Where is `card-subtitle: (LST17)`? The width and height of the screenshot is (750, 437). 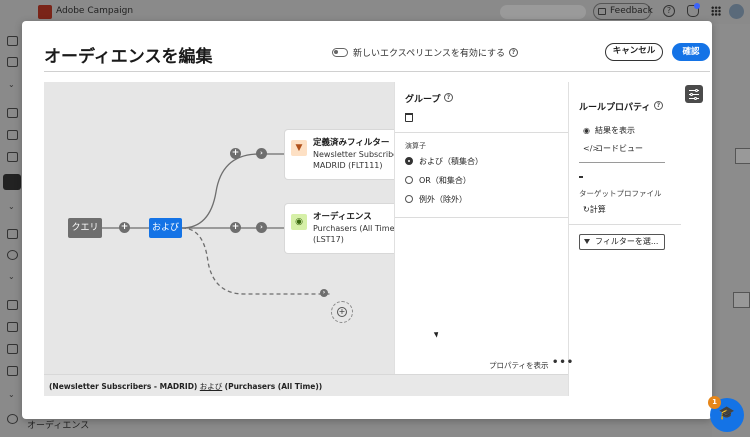 card-subtitle: (LST17) is located at coordinates (328, 239).